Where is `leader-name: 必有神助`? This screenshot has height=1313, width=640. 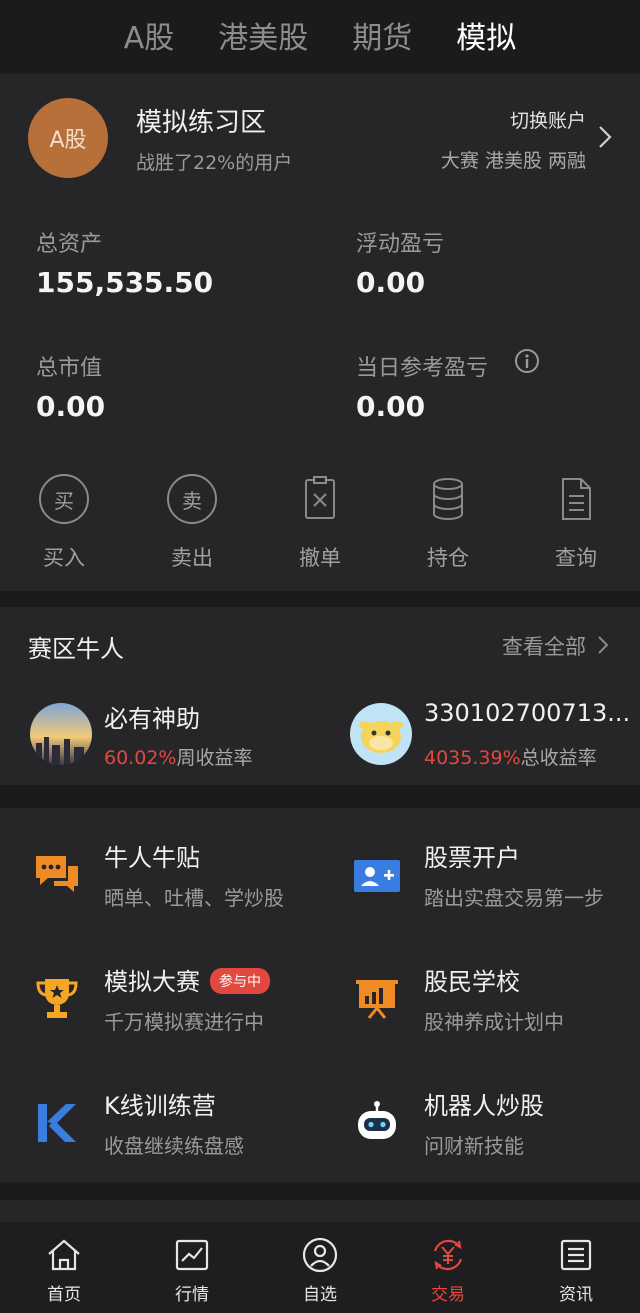 leader-name: 必有神助 is located at coordinates (152, 719).